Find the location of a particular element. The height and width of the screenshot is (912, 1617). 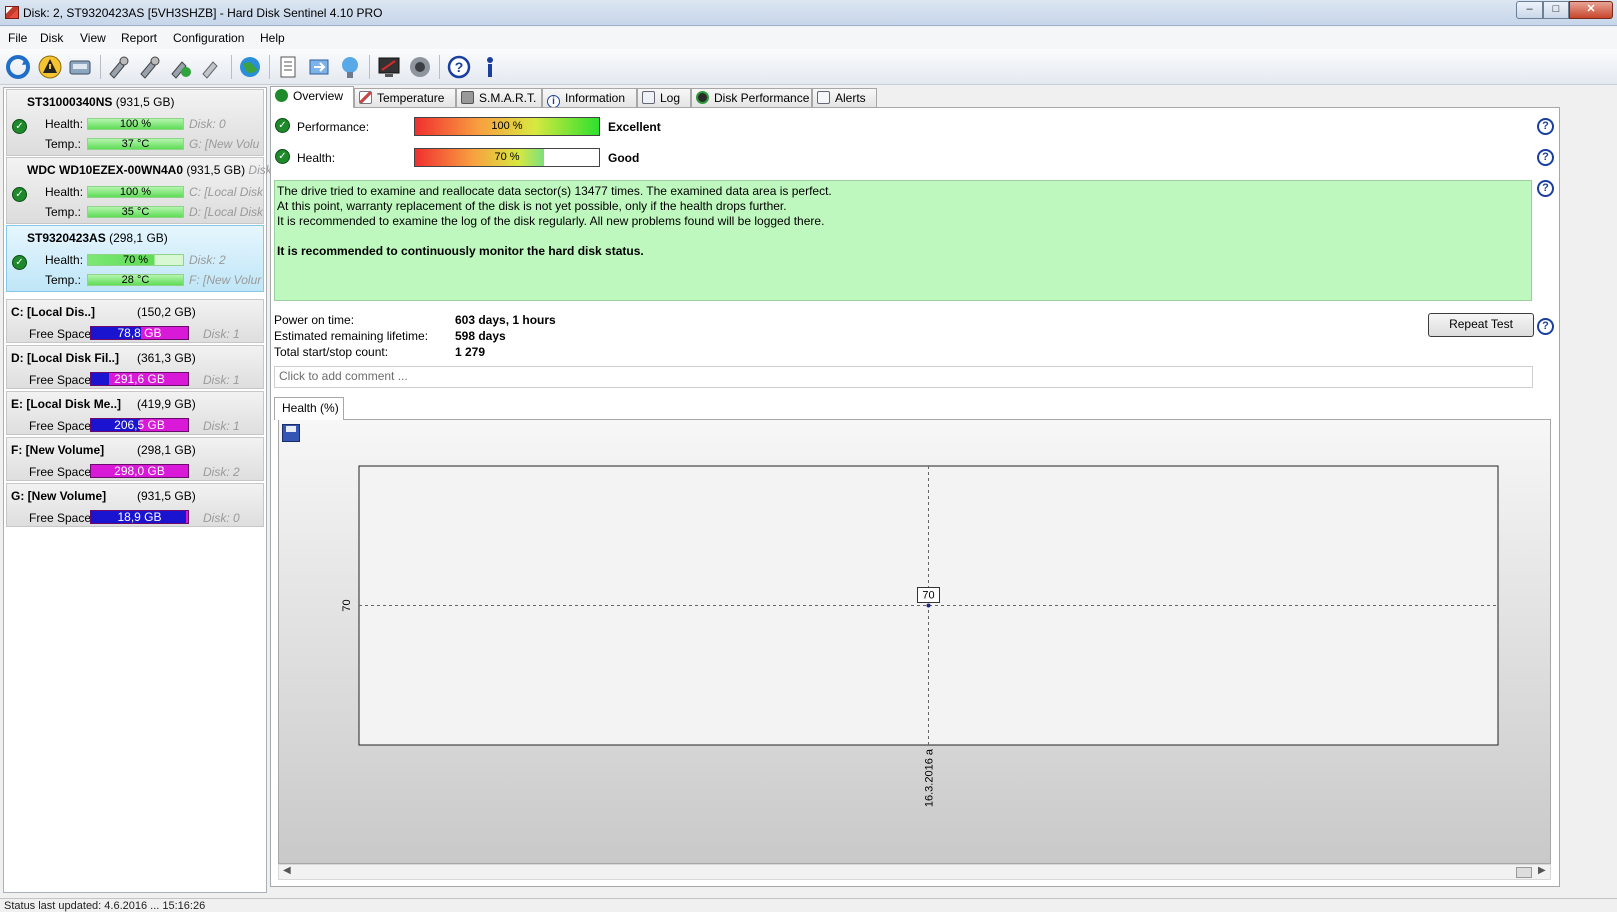

tab-smart: S.M.A.R.T. is located at coordinates (499, 98).